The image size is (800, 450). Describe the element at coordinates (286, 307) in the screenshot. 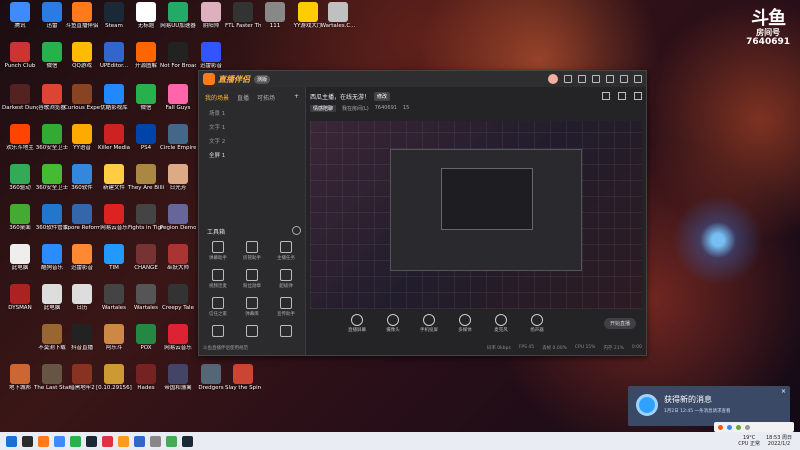

I see `toolbox-item: 宣传助手` at that location.